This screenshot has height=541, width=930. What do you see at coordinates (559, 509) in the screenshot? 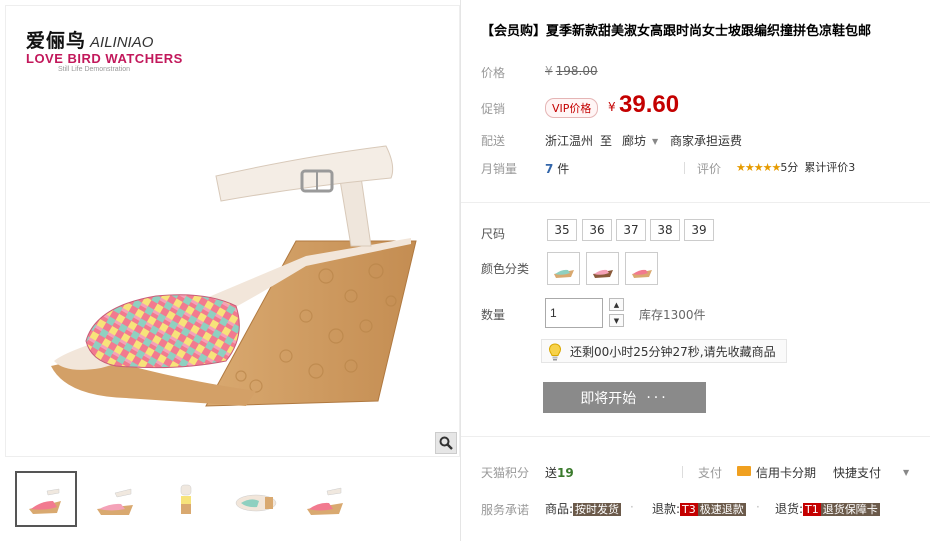
I see `service-goods-prefix: 商品:` at bounding box center [559, 509].